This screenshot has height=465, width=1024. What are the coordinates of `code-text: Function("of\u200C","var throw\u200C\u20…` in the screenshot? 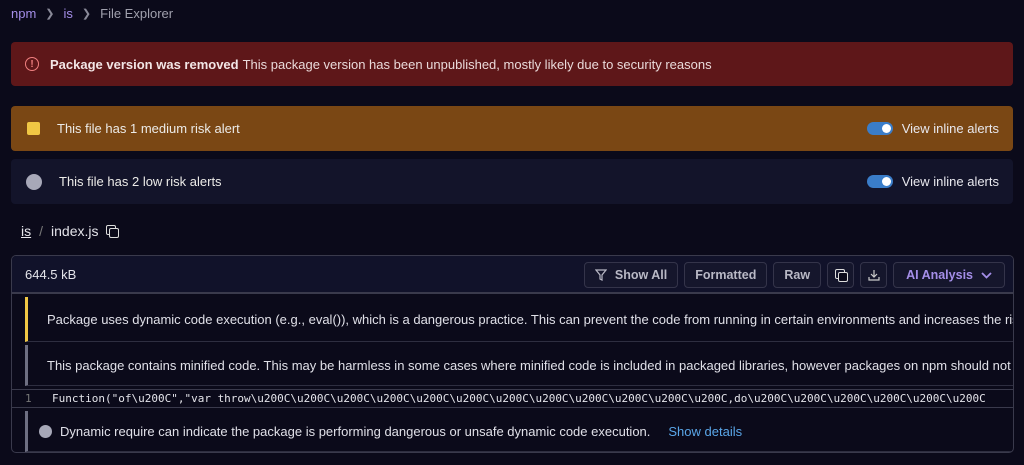 It's located at (519, 398).